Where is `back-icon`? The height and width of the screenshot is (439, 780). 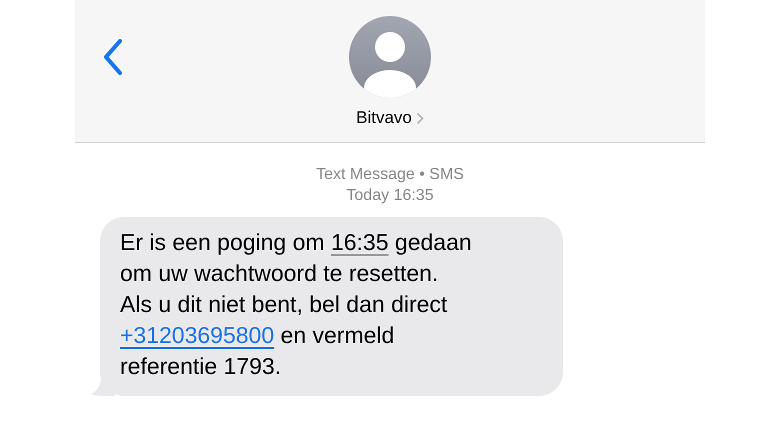 back-icon is located at coordinates (113, 57).